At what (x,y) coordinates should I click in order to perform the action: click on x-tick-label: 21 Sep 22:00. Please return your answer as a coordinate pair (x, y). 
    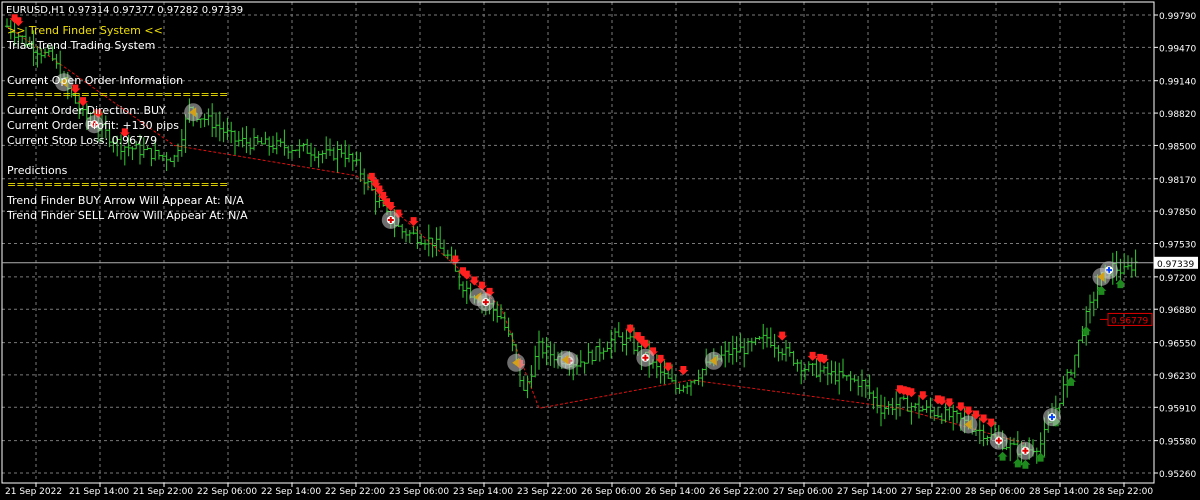
    Looking at the image, I should click on (163, 492).